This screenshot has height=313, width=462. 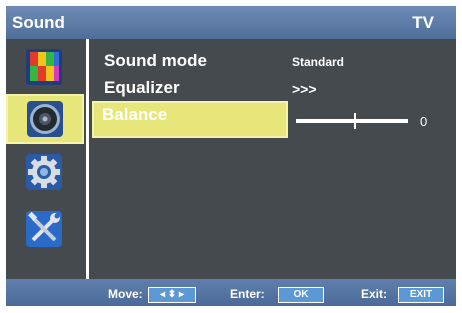 I want to click on balance-value: 0, so click(x=424, y=121).